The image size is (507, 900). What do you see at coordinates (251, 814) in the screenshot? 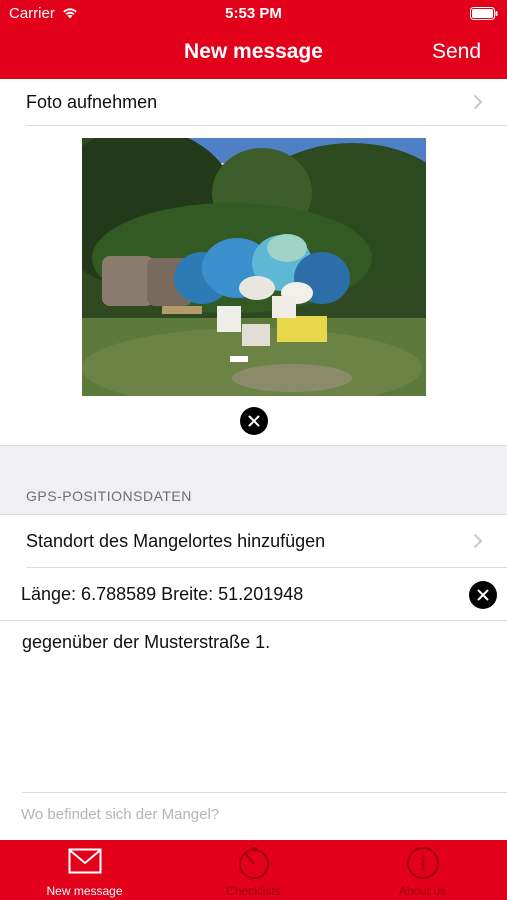
I see `location-description-input: Wo befindet sich der Mangel?` at bounding box center [251, 814].